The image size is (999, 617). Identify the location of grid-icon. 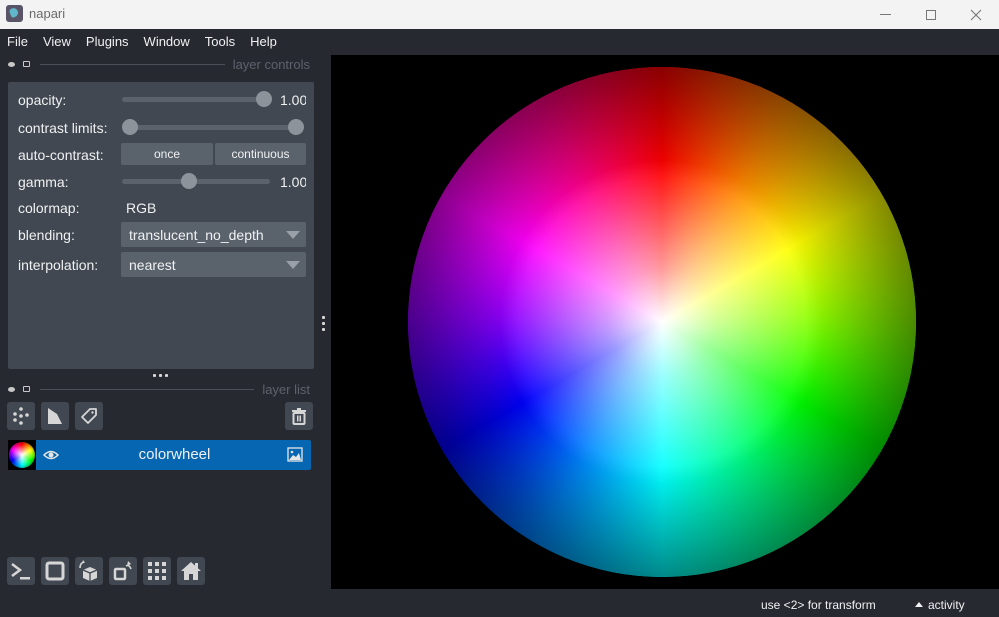
(157, 571).